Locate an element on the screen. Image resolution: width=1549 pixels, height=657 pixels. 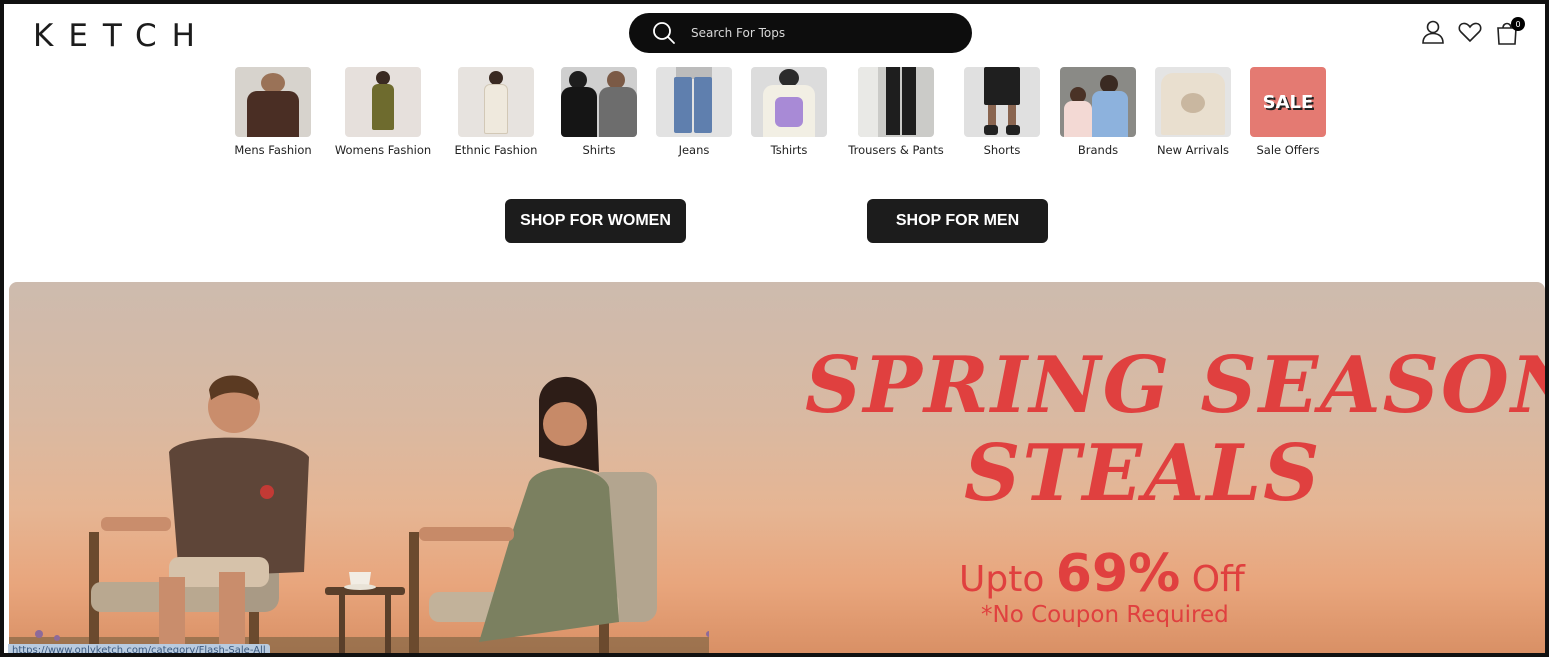
category-mens-fashion: Mens Fashion is located at coordinates (273, 112).